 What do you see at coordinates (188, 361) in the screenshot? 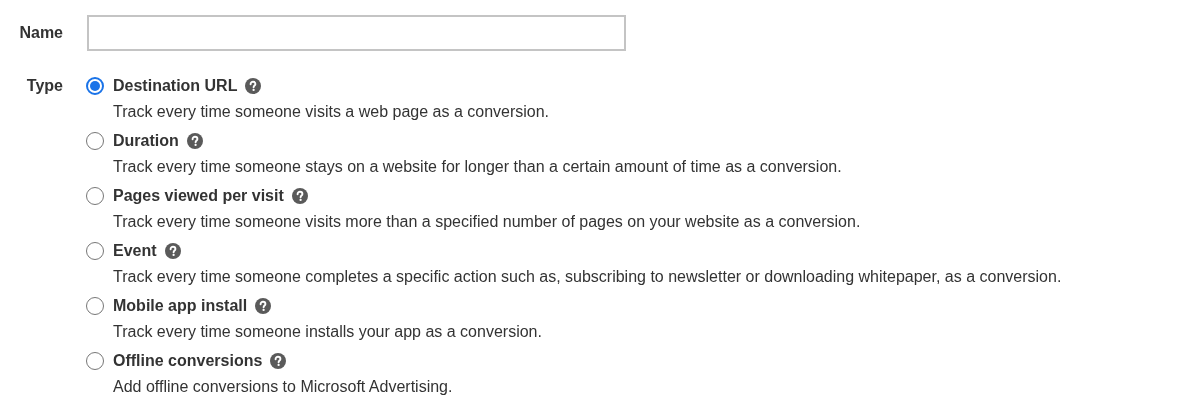
I see `option-title: Offline conversions` at bounding box center [188, 361].